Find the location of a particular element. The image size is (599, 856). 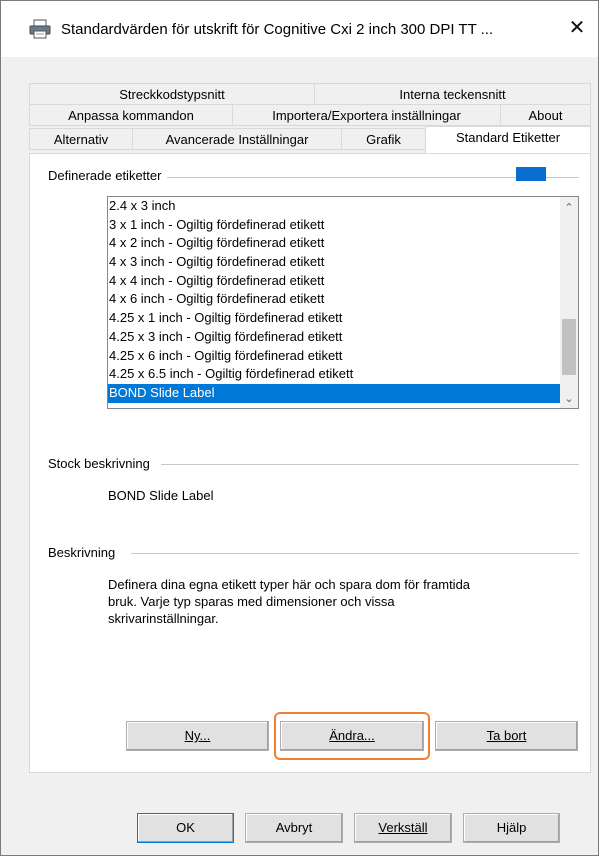

apply-button: Verkställ is located at coordinates (403, 828).